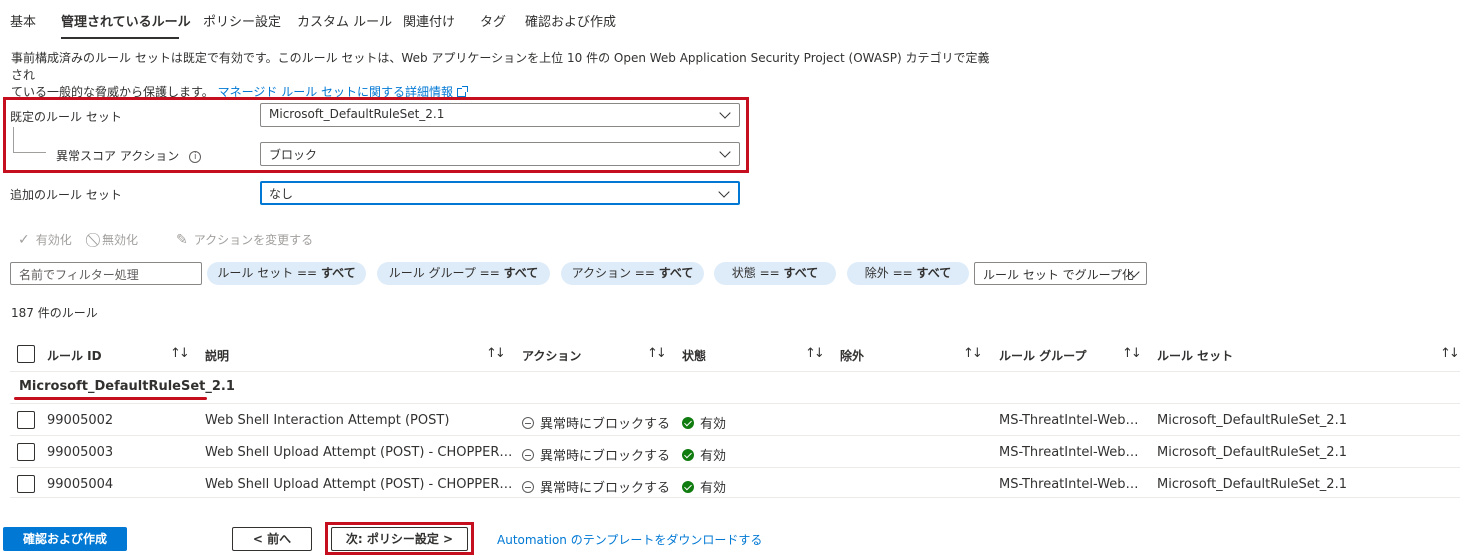 Image resolution: width=1470 pixels, height=558 pixels. What do you see at coordinates (1195, 355) in the screenshot?
I see `column-header-ruleset: ルール セット` at bounding box center [1195, 355].